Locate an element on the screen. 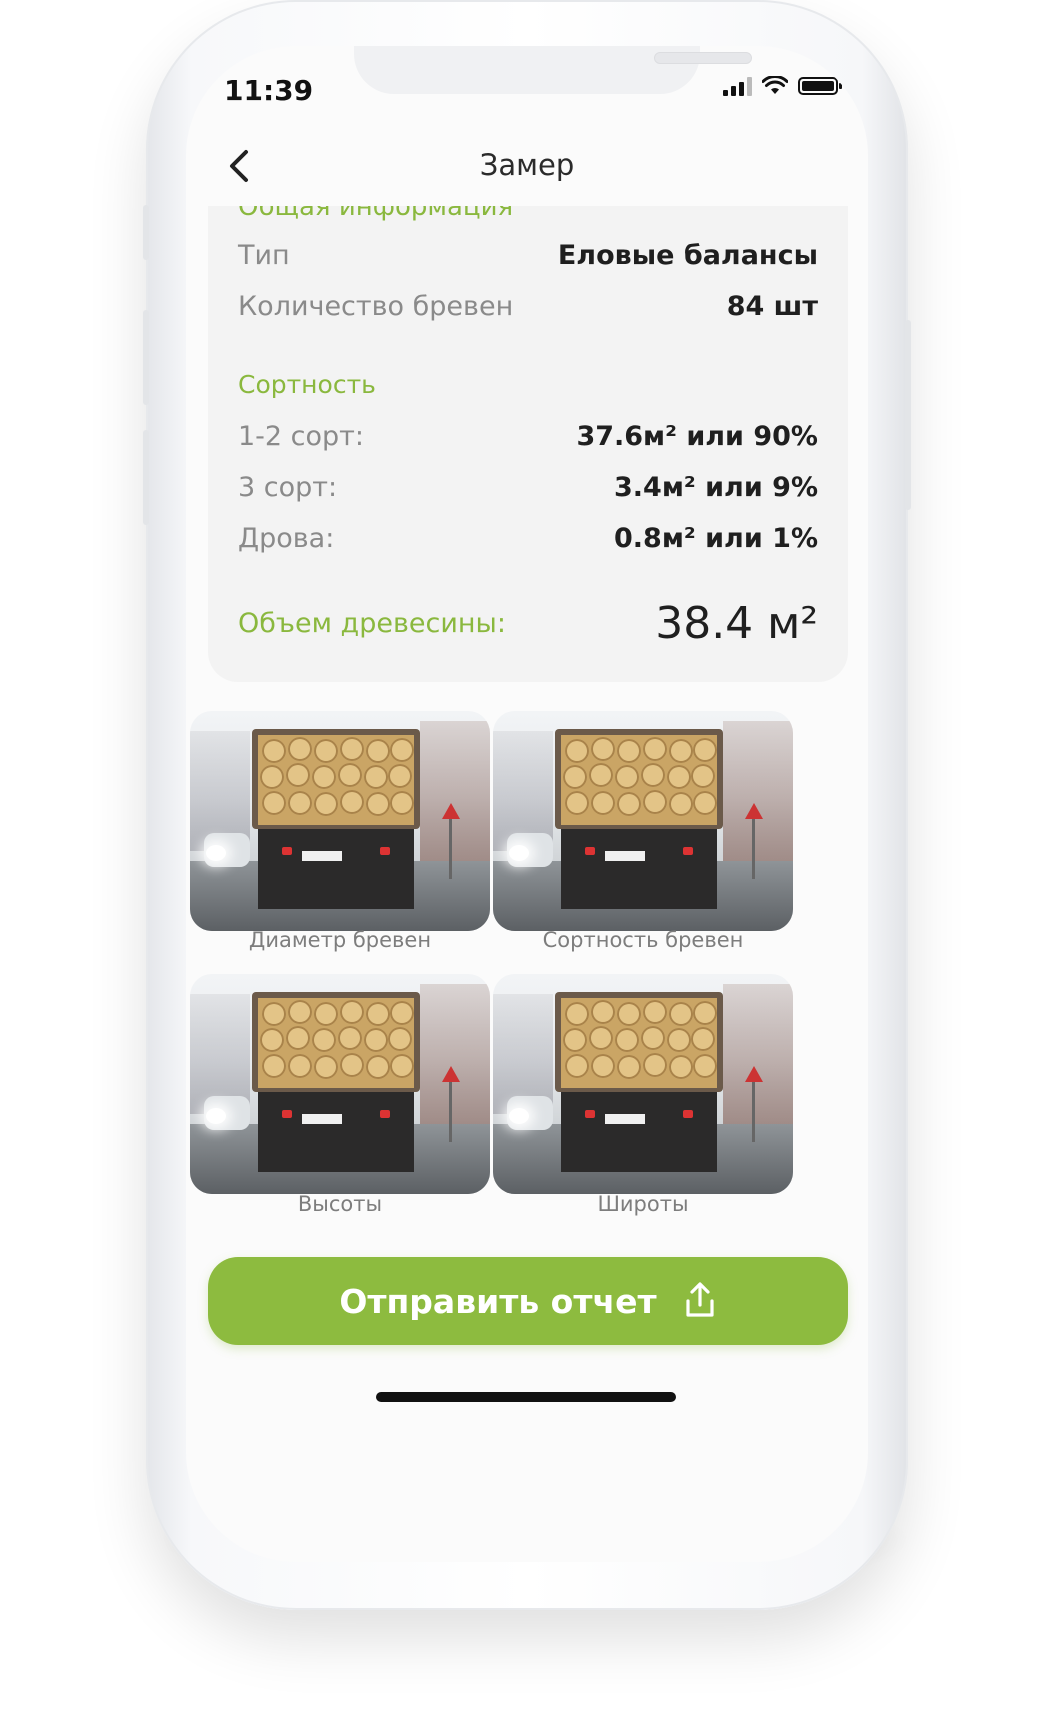 The height and width of the screenshot is (1721, 1052). power-button is located at coordinates (908, 415).